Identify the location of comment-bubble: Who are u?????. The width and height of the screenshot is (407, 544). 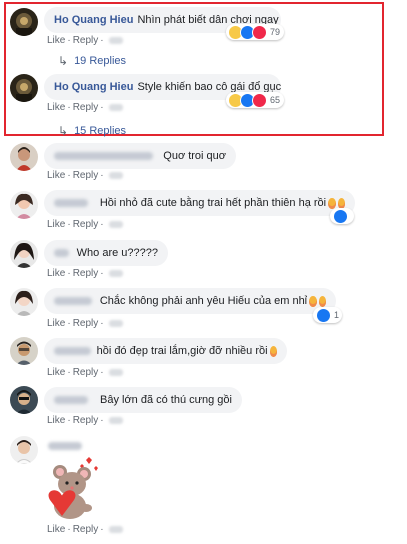
(106, 253).